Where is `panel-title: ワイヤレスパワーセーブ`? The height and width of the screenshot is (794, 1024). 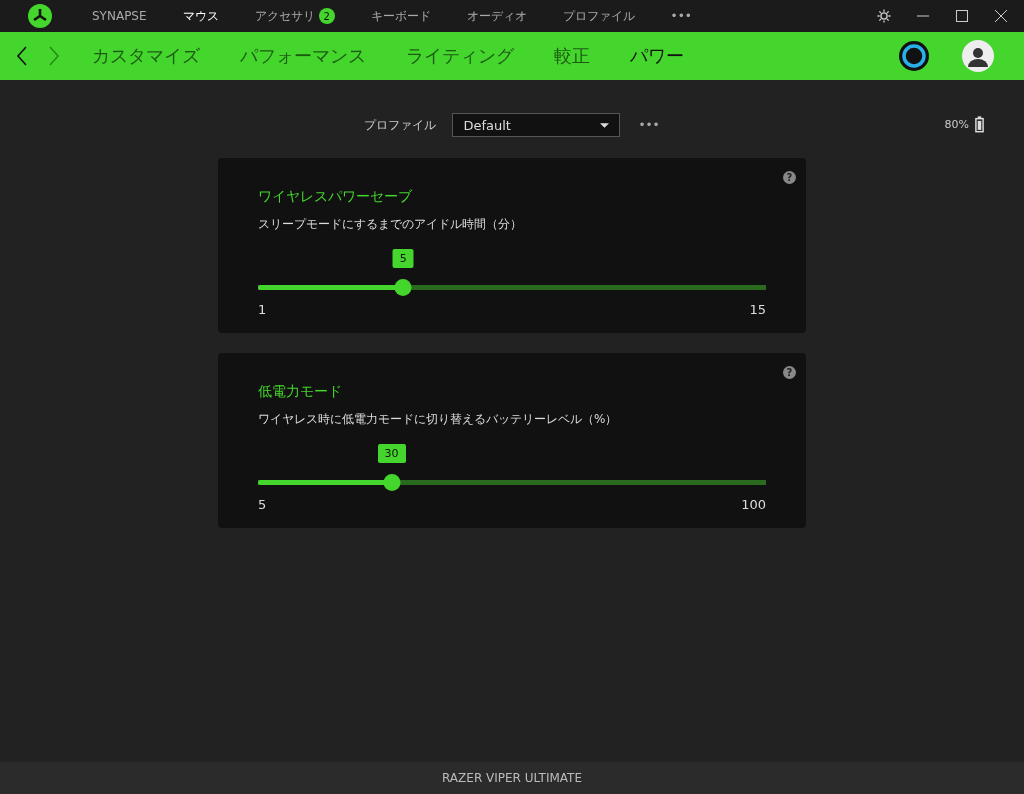 panel-title: ワイヤレスパワーセーブ is located at coordinates (335, 197).